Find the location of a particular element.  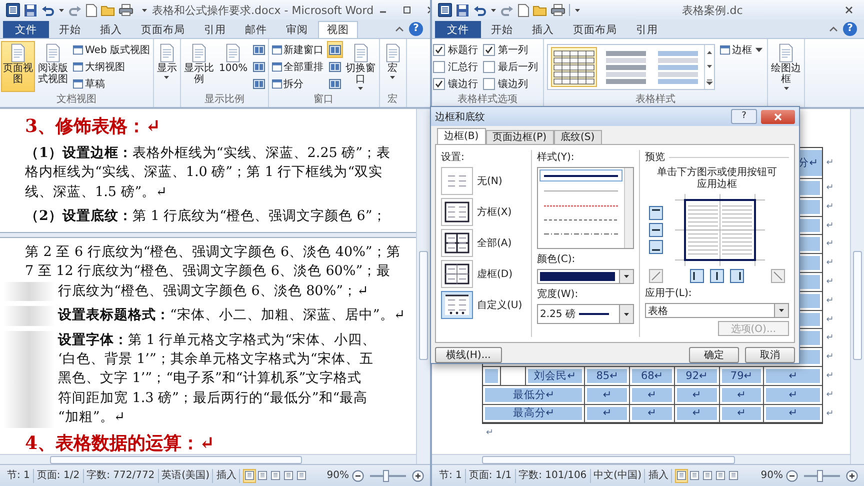

checkbox-option: 汇总行 is located at coordinates (457, 66).